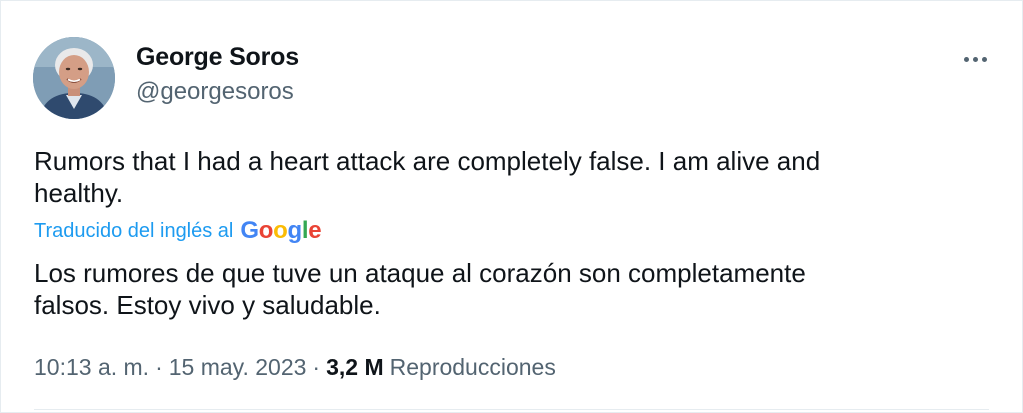  Describe the element at coordinates (134, 230) in the screenshot. I see `translated-by-label: Traducido del inglés al` at that location.